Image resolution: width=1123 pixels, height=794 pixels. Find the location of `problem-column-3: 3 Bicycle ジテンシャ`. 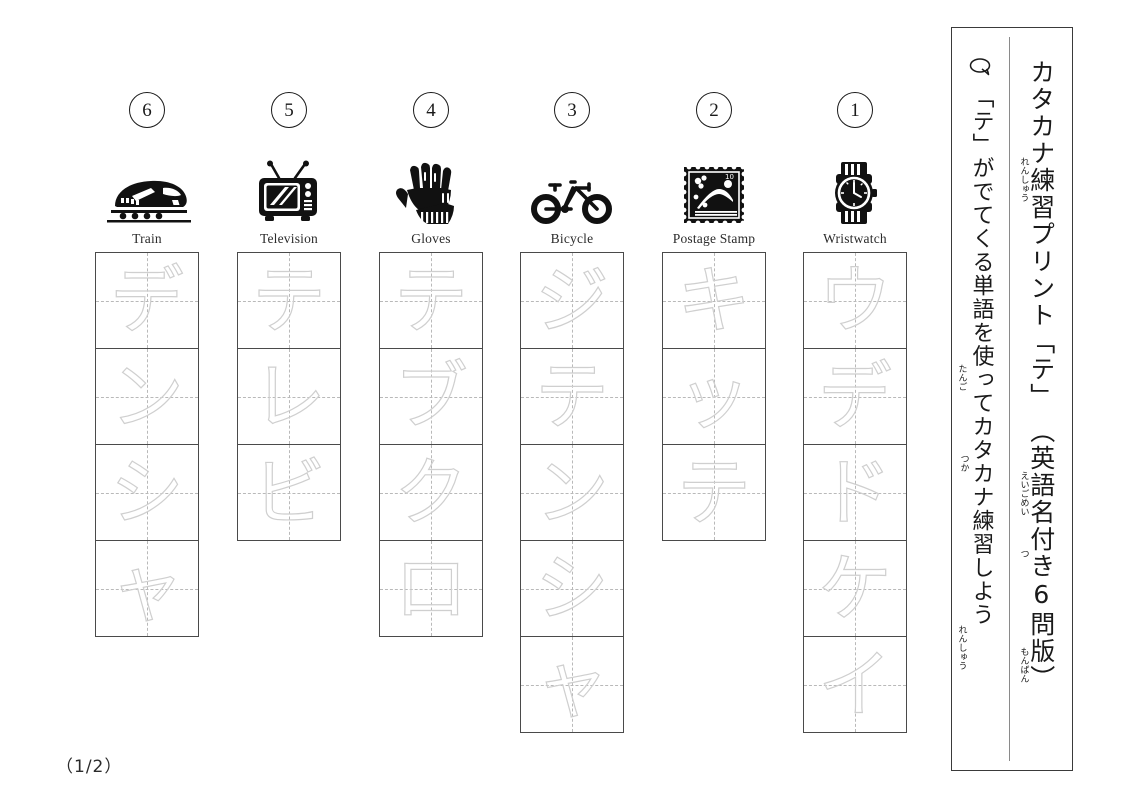

problem-column-3: 3 Bicycle ジテンシャ is located at coordinates (572, 412).